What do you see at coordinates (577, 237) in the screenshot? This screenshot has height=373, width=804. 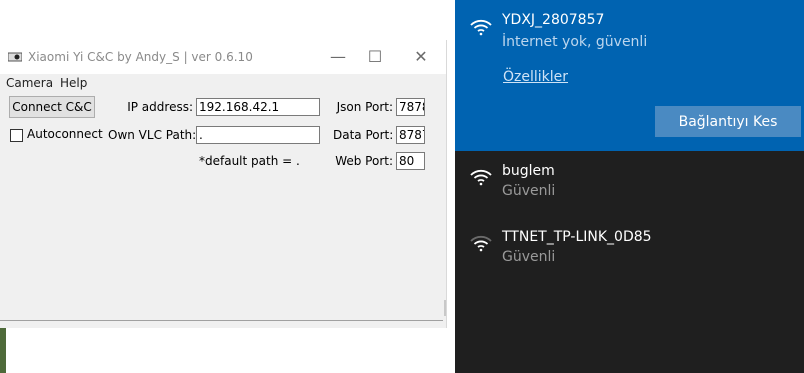 I see `network-name: TTNET_TP-LINK_0D85` at bounding box center [577, 237].